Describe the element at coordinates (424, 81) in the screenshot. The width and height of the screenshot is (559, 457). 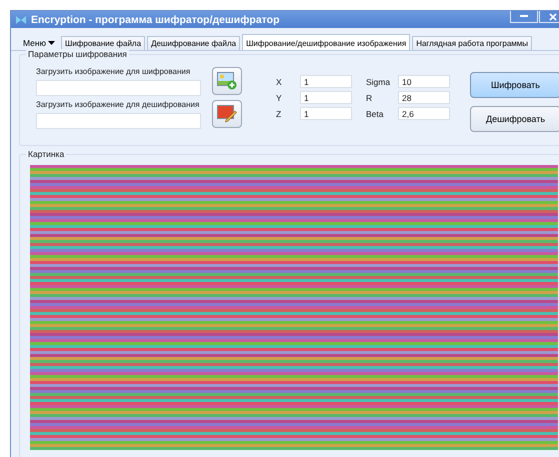
I see `input-field: 10` at that location.